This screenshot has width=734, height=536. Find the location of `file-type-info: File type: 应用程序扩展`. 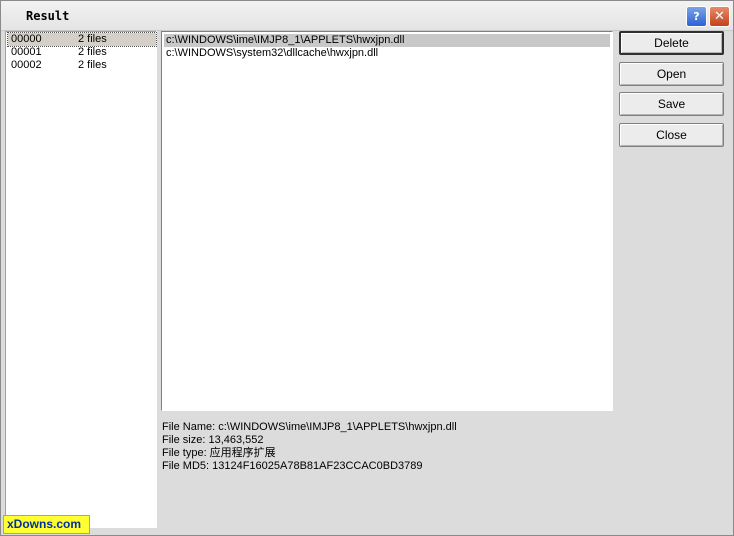

file-type-info: File type: 应用程序扩展 is located at coordinates (219, 453).